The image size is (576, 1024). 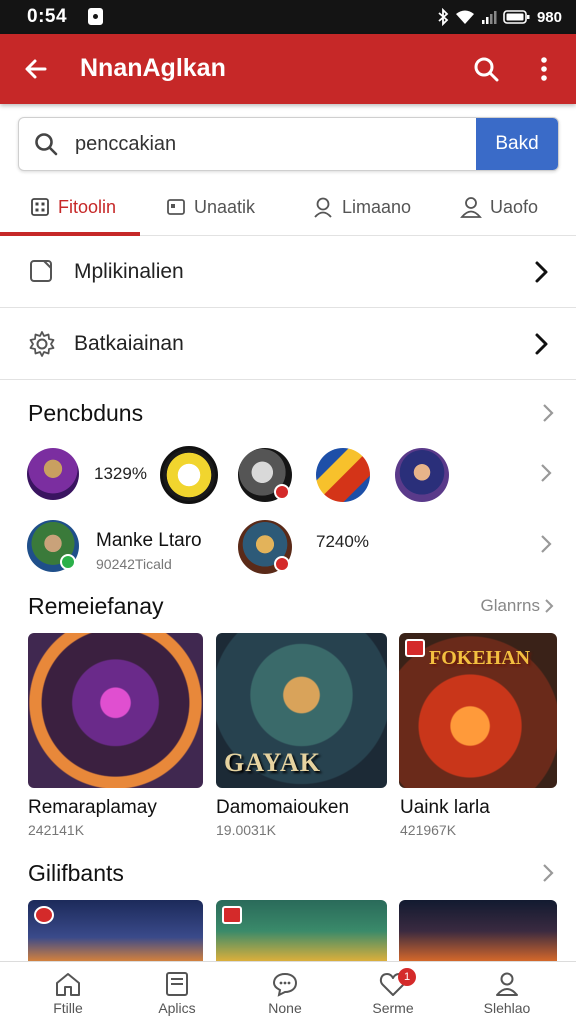 What do you see at coordinates (176, 207) in the screenshot?
I see `card-icon` at bounding box center [176, 207].